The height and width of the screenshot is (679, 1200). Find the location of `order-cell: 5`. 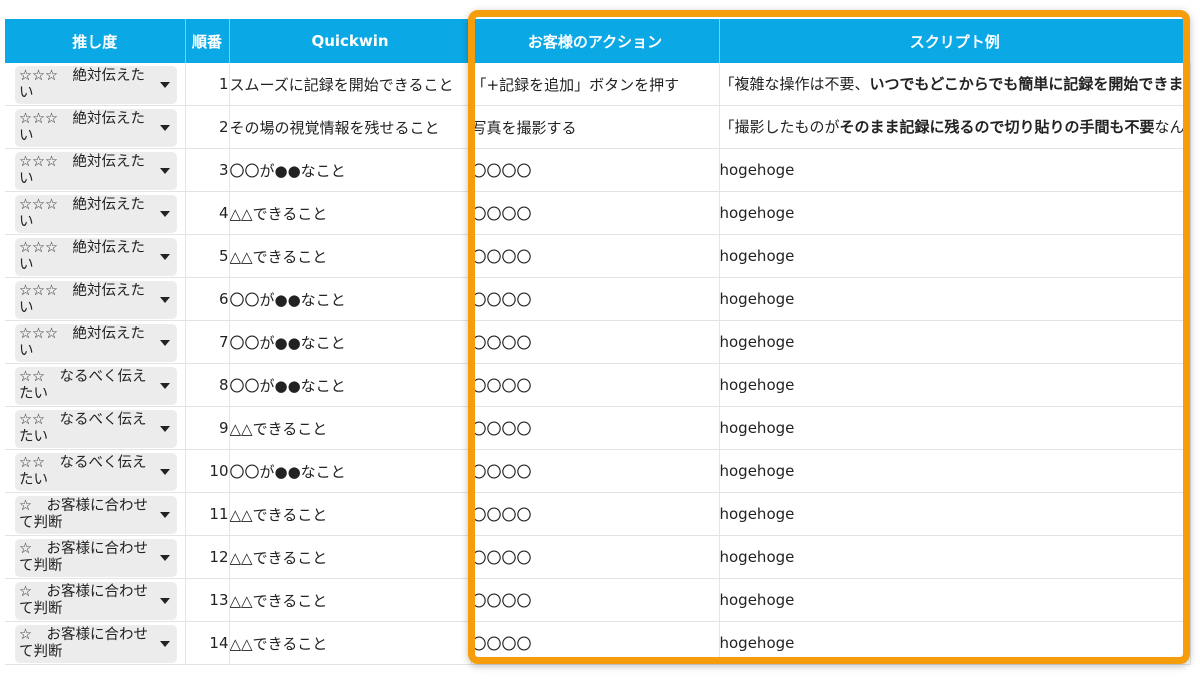

order-cell: 5 is located at coordinates (207, 256).